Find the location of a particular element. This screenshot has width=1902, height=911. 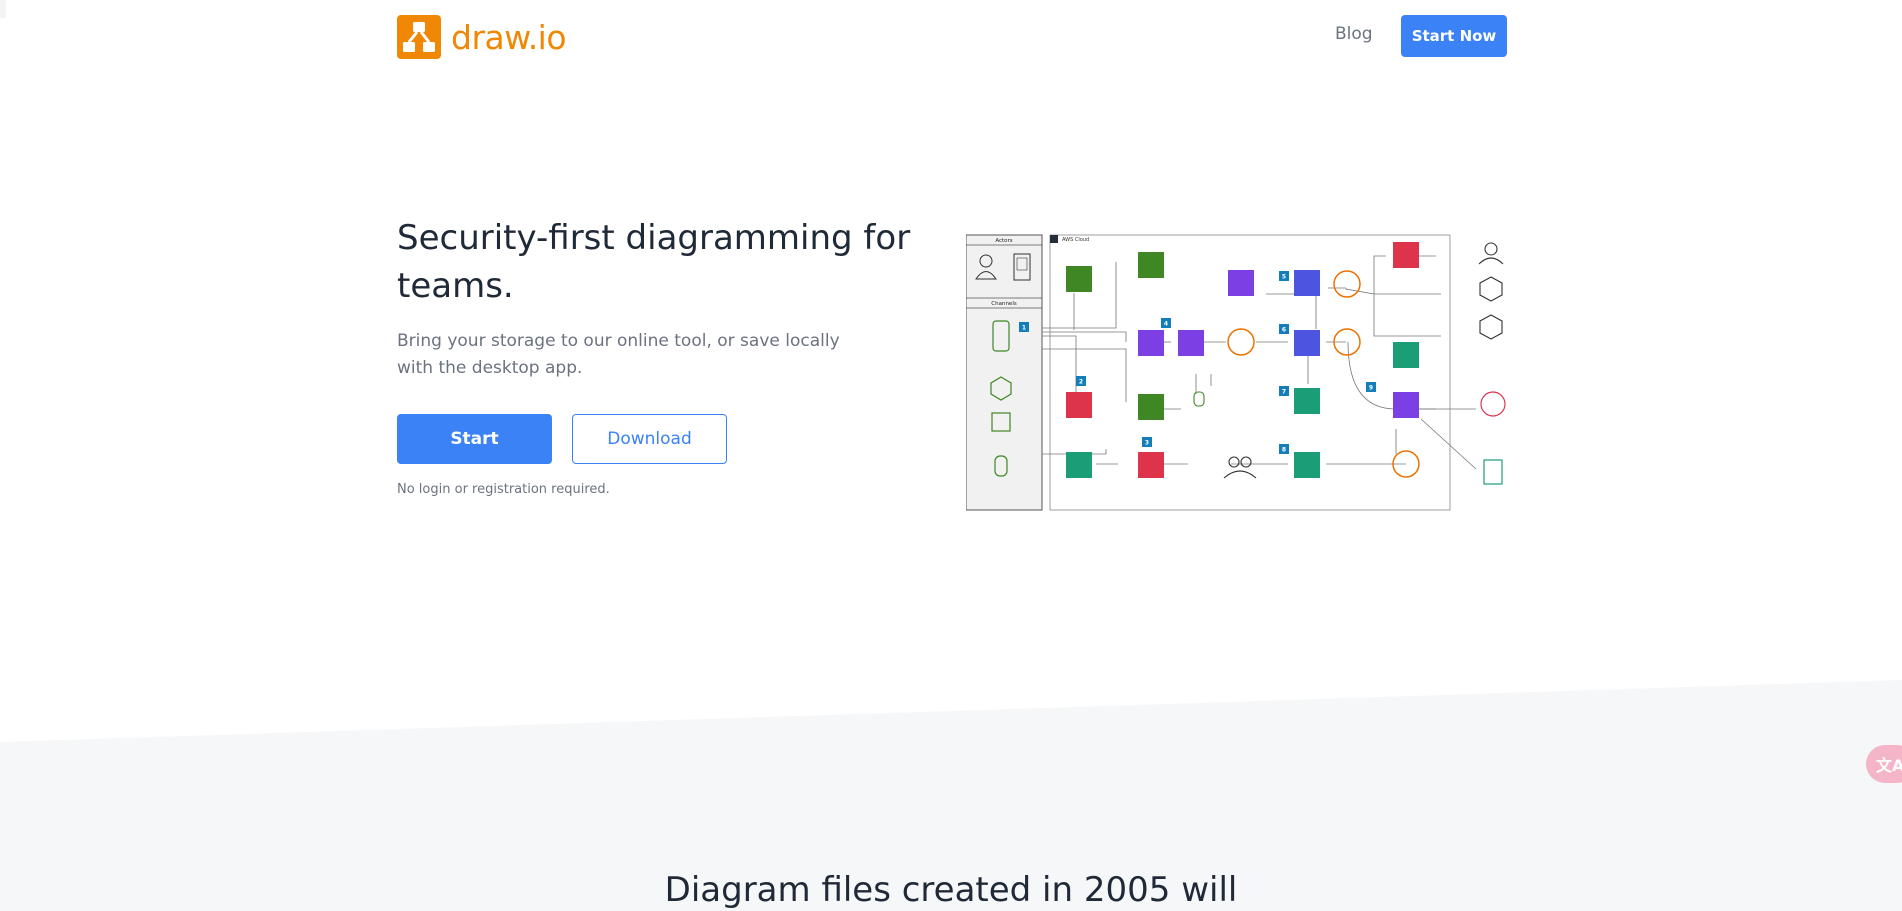

step-badge: 1 is located at coordinates (1024, 328).